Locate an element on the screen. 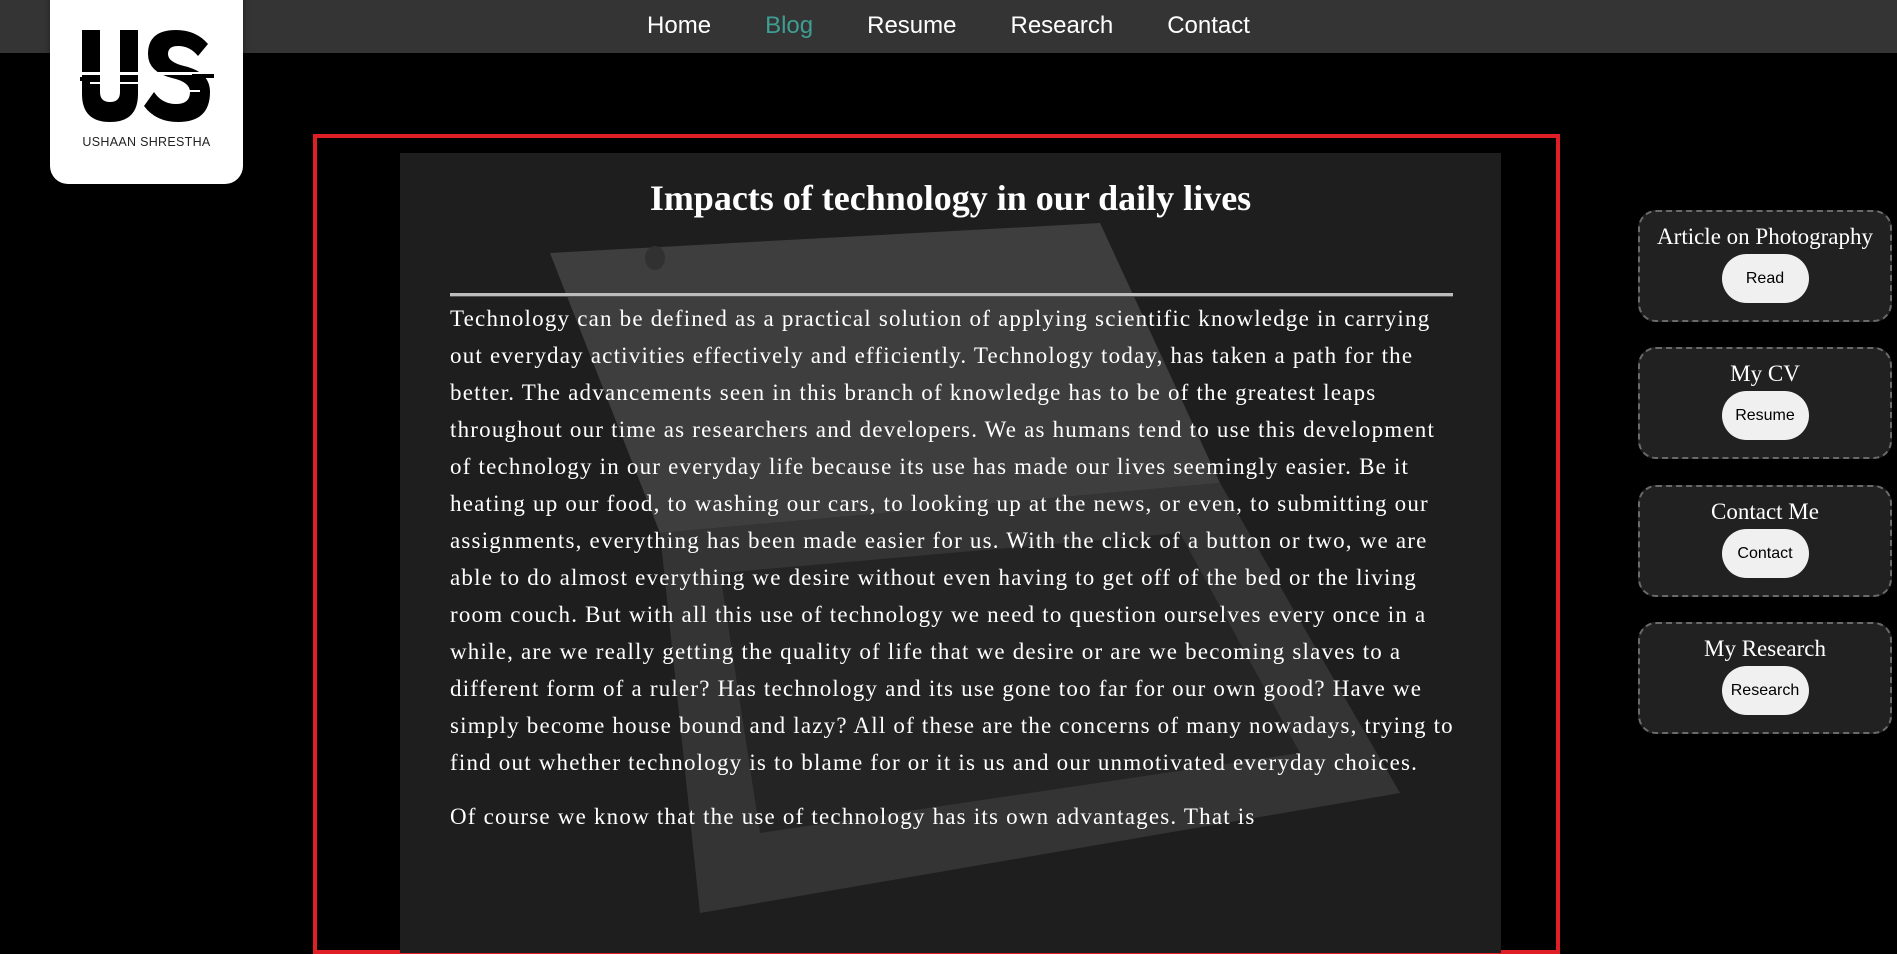 This screenshot has height=954, width=1897. contact-button: Contact is located at coordinates (1765, 553).